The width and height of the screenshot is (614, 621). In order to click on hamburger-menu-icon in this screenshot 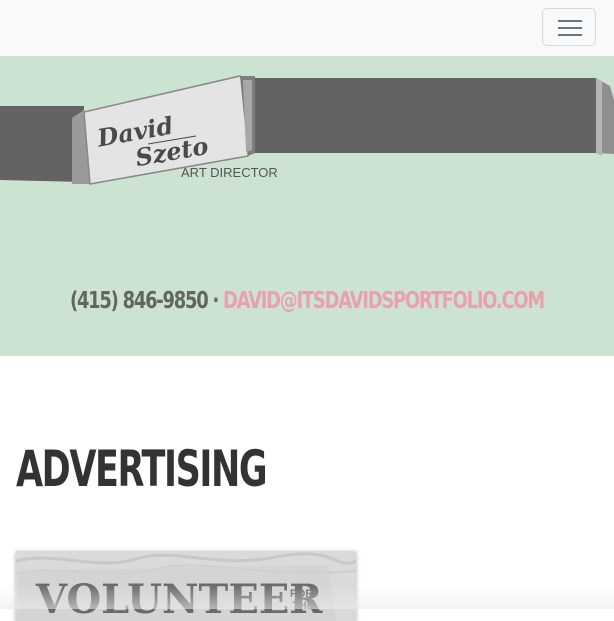, I will do `click(570, 21)`.